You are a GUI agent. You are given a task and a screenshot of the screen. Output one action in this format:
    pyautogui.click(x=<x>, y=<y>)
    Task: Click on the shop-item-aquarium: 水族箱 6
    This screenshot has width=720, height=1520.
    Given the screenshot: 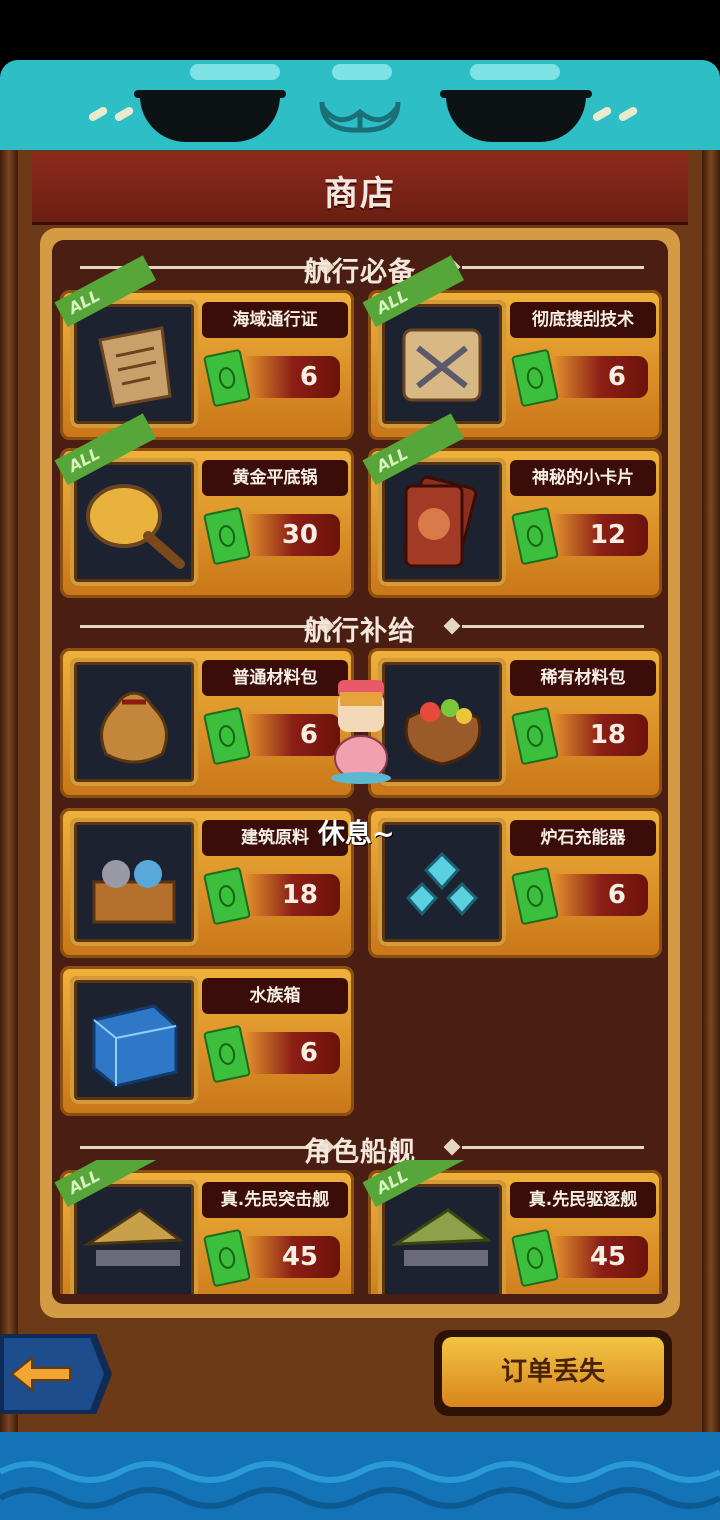 What is the action you would take?
    pyautogui.click(x=207, y=1041)
    